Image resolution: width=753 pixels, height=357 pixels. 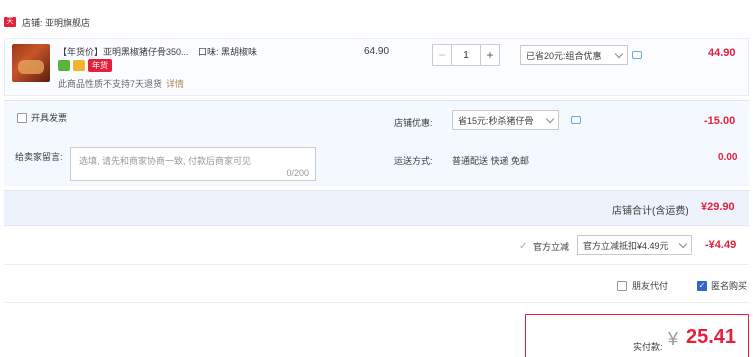 What do you see at coordinates (722, 53) in the screenshot?
I see `item-total: 44.90` at bounding box center [722, 53].